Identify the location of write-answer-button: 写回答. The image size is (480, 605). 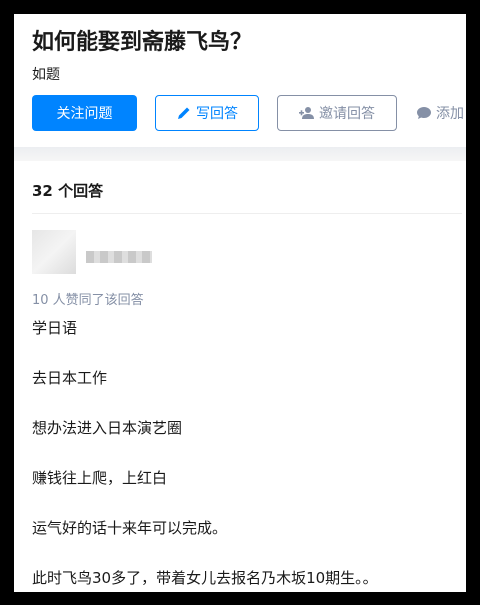
(207, 113).